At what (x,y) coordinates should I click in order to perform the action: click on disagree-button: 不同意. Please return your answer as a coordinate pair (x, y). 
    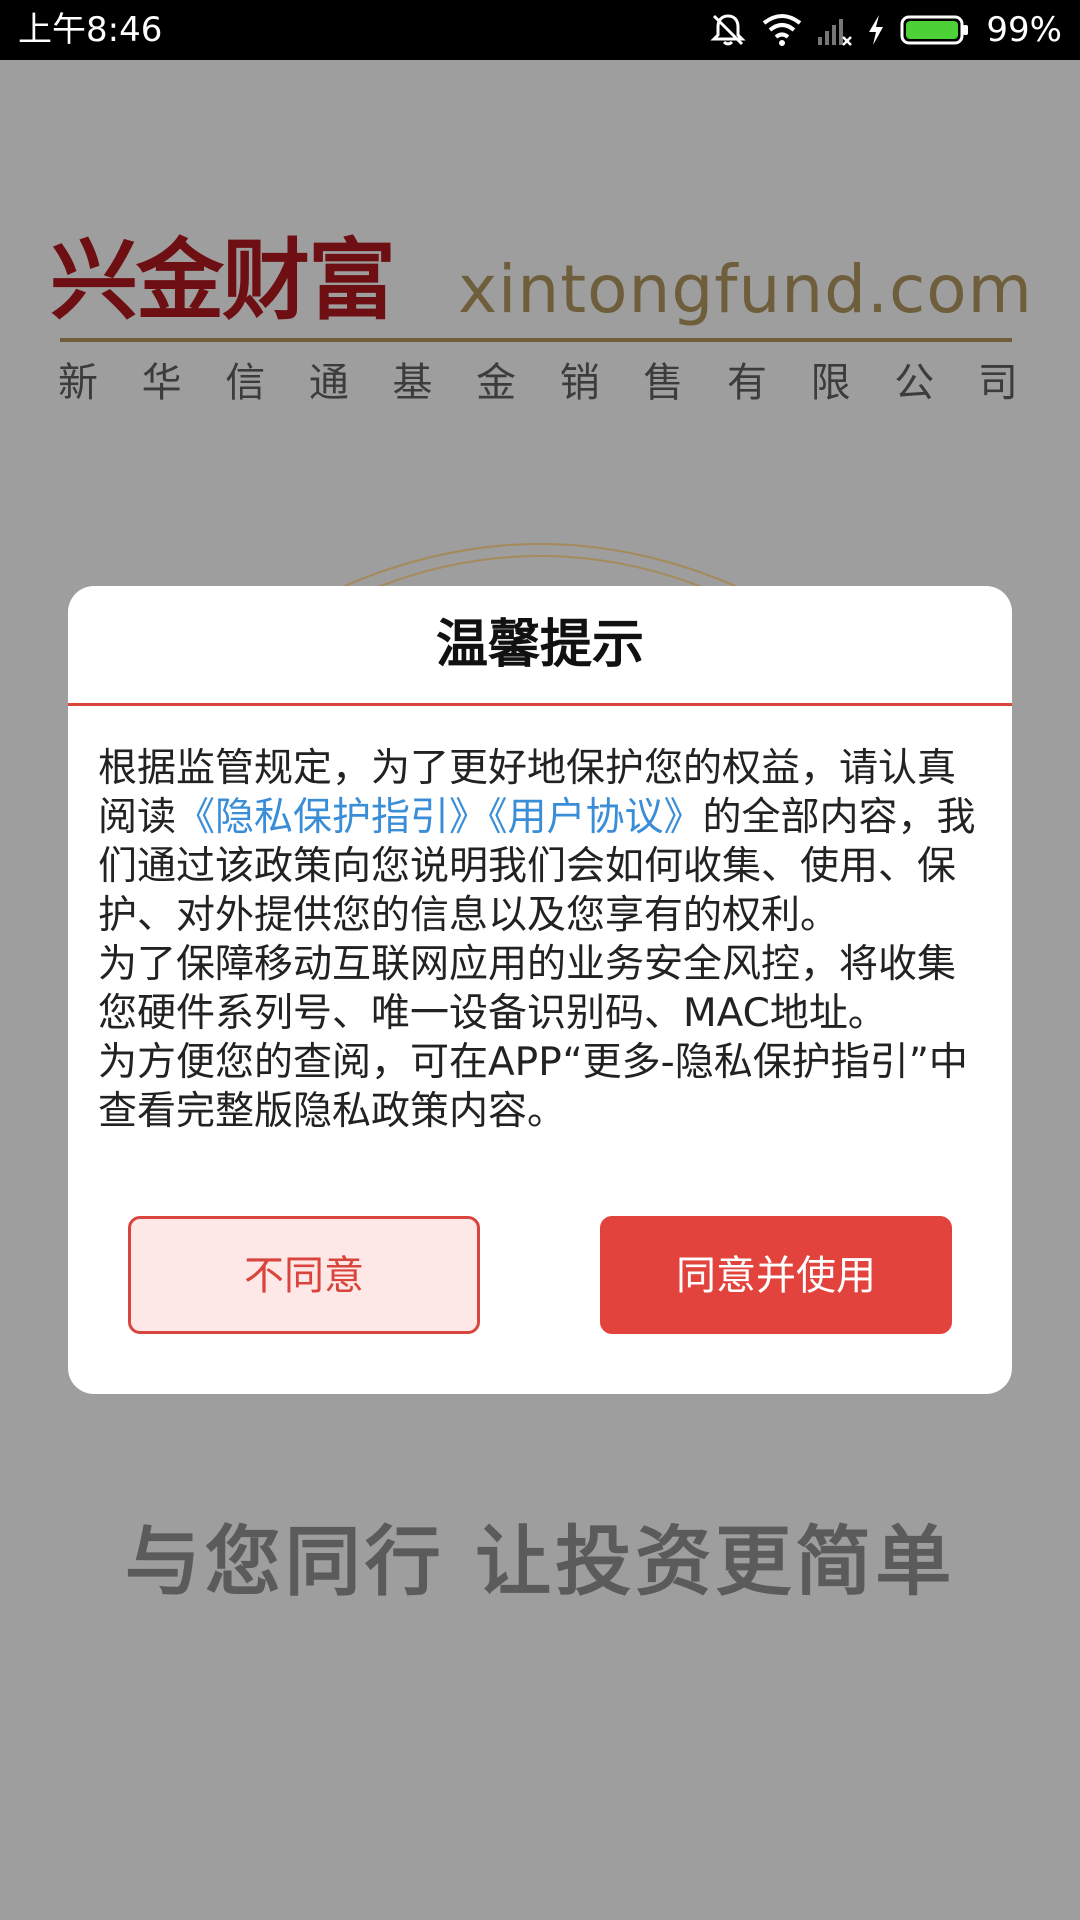
    Looking at the image, I should click on (304, 1275).